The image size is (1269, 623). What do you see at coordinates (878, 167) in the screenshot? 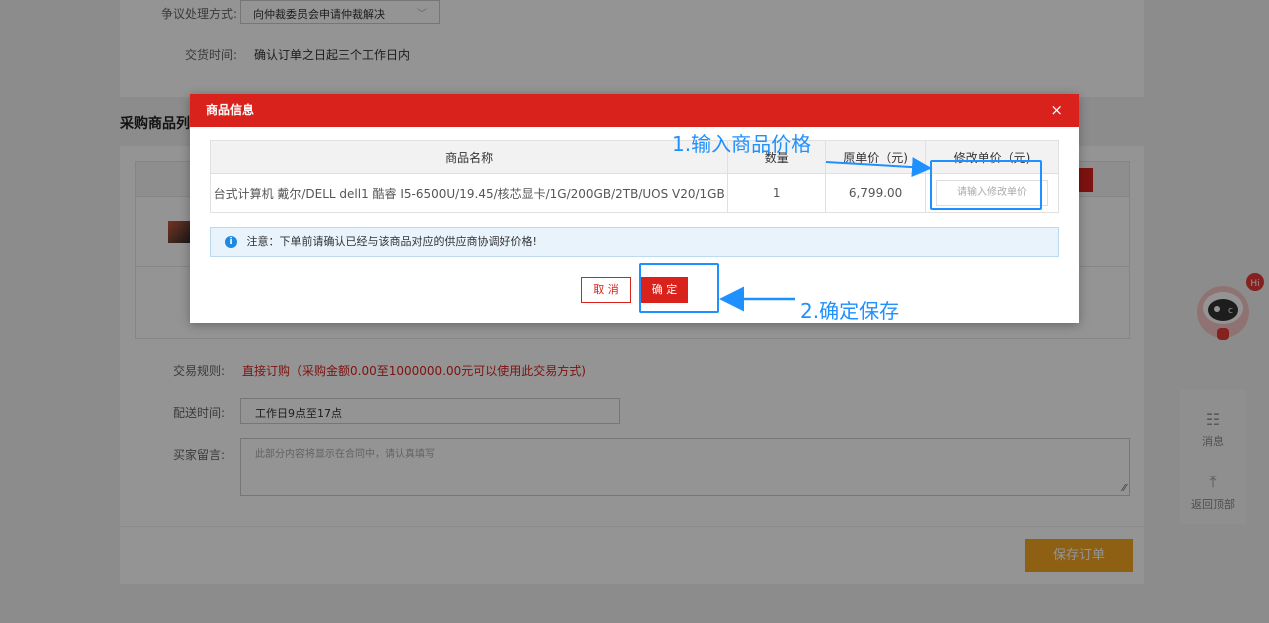
I see `arrow-to-price-input` at bounding box center [878, 167].